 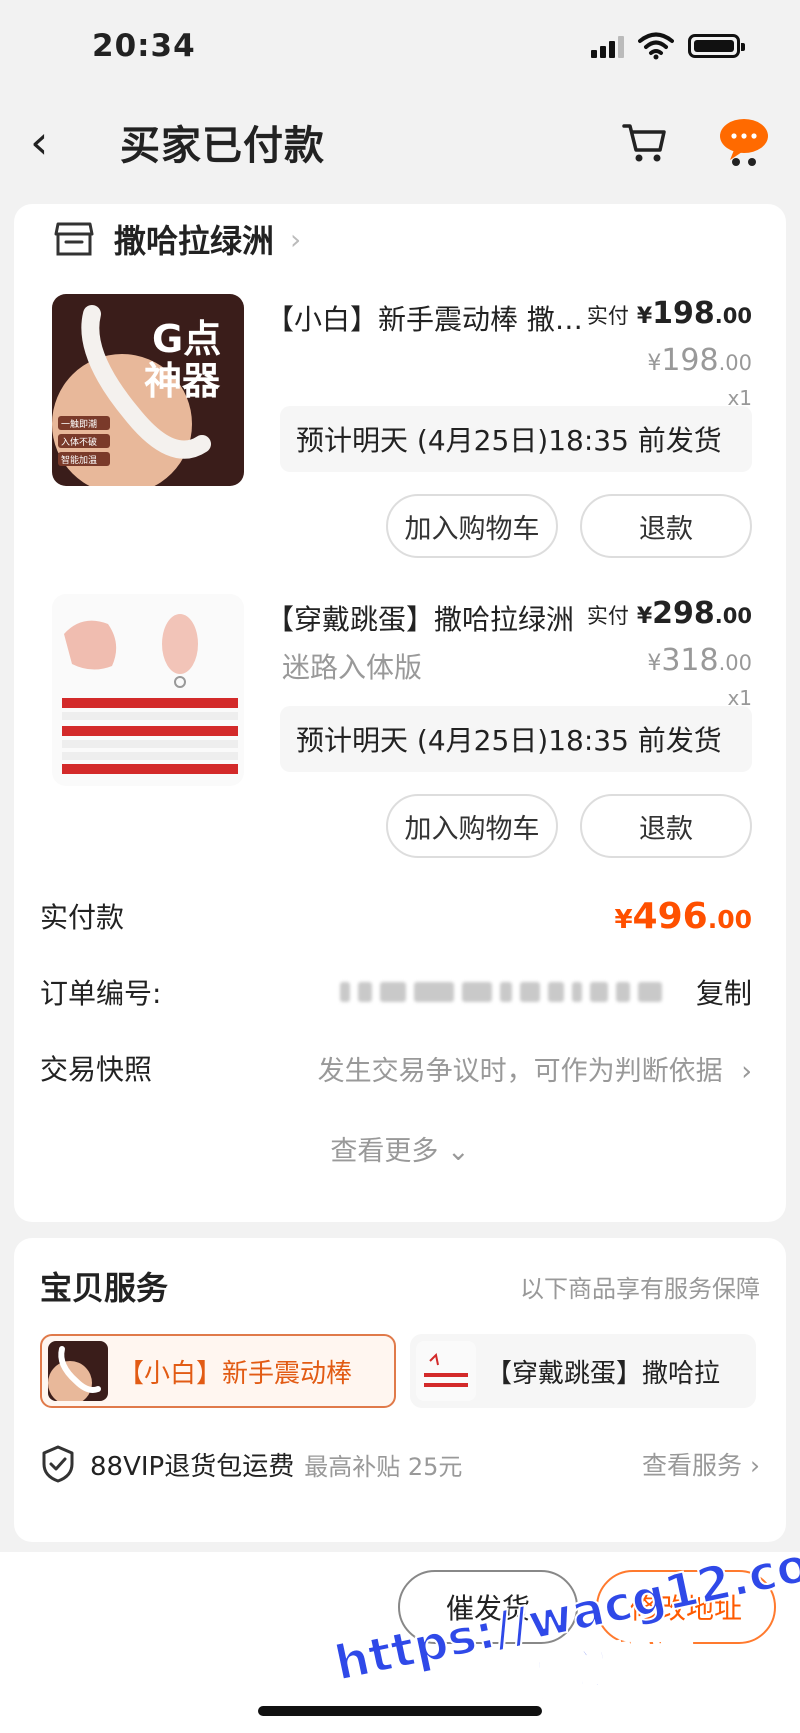 What do you see at coordinates (74, 239) in the screenshot?
I see `shop-icon` at bounding box center [74, 239].